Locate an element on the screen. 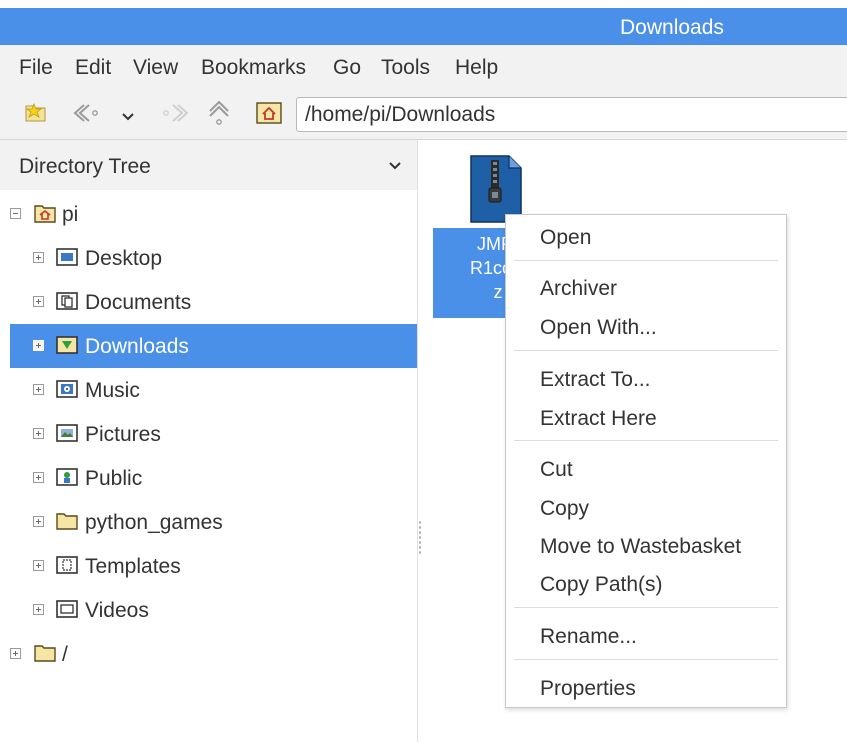  chevron-down-icon is located at coordinates (395, 167).